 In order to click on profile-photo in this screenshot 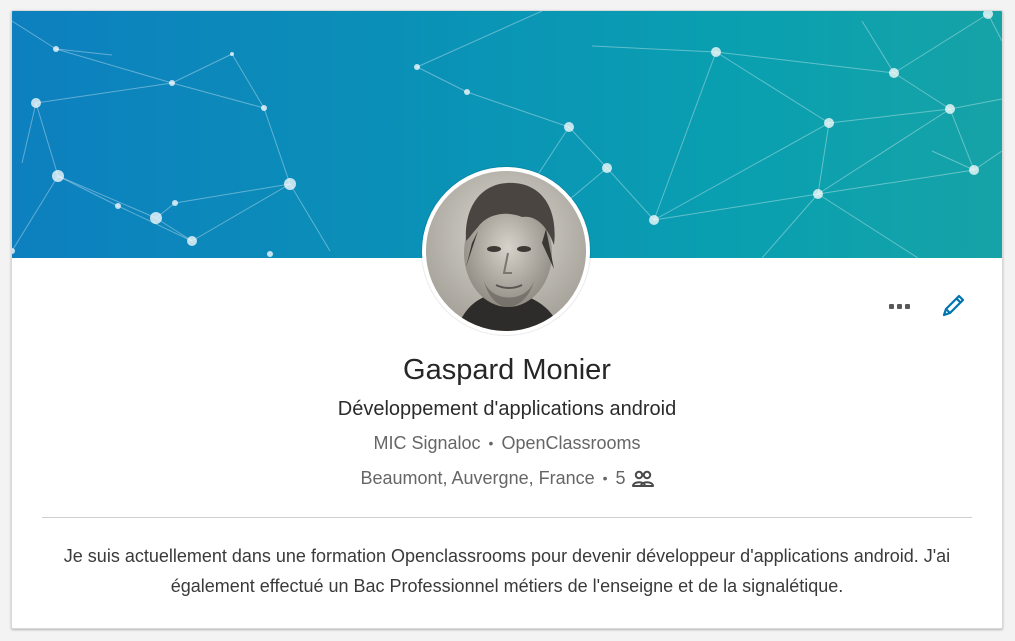, I will do `click(506, 251)`.